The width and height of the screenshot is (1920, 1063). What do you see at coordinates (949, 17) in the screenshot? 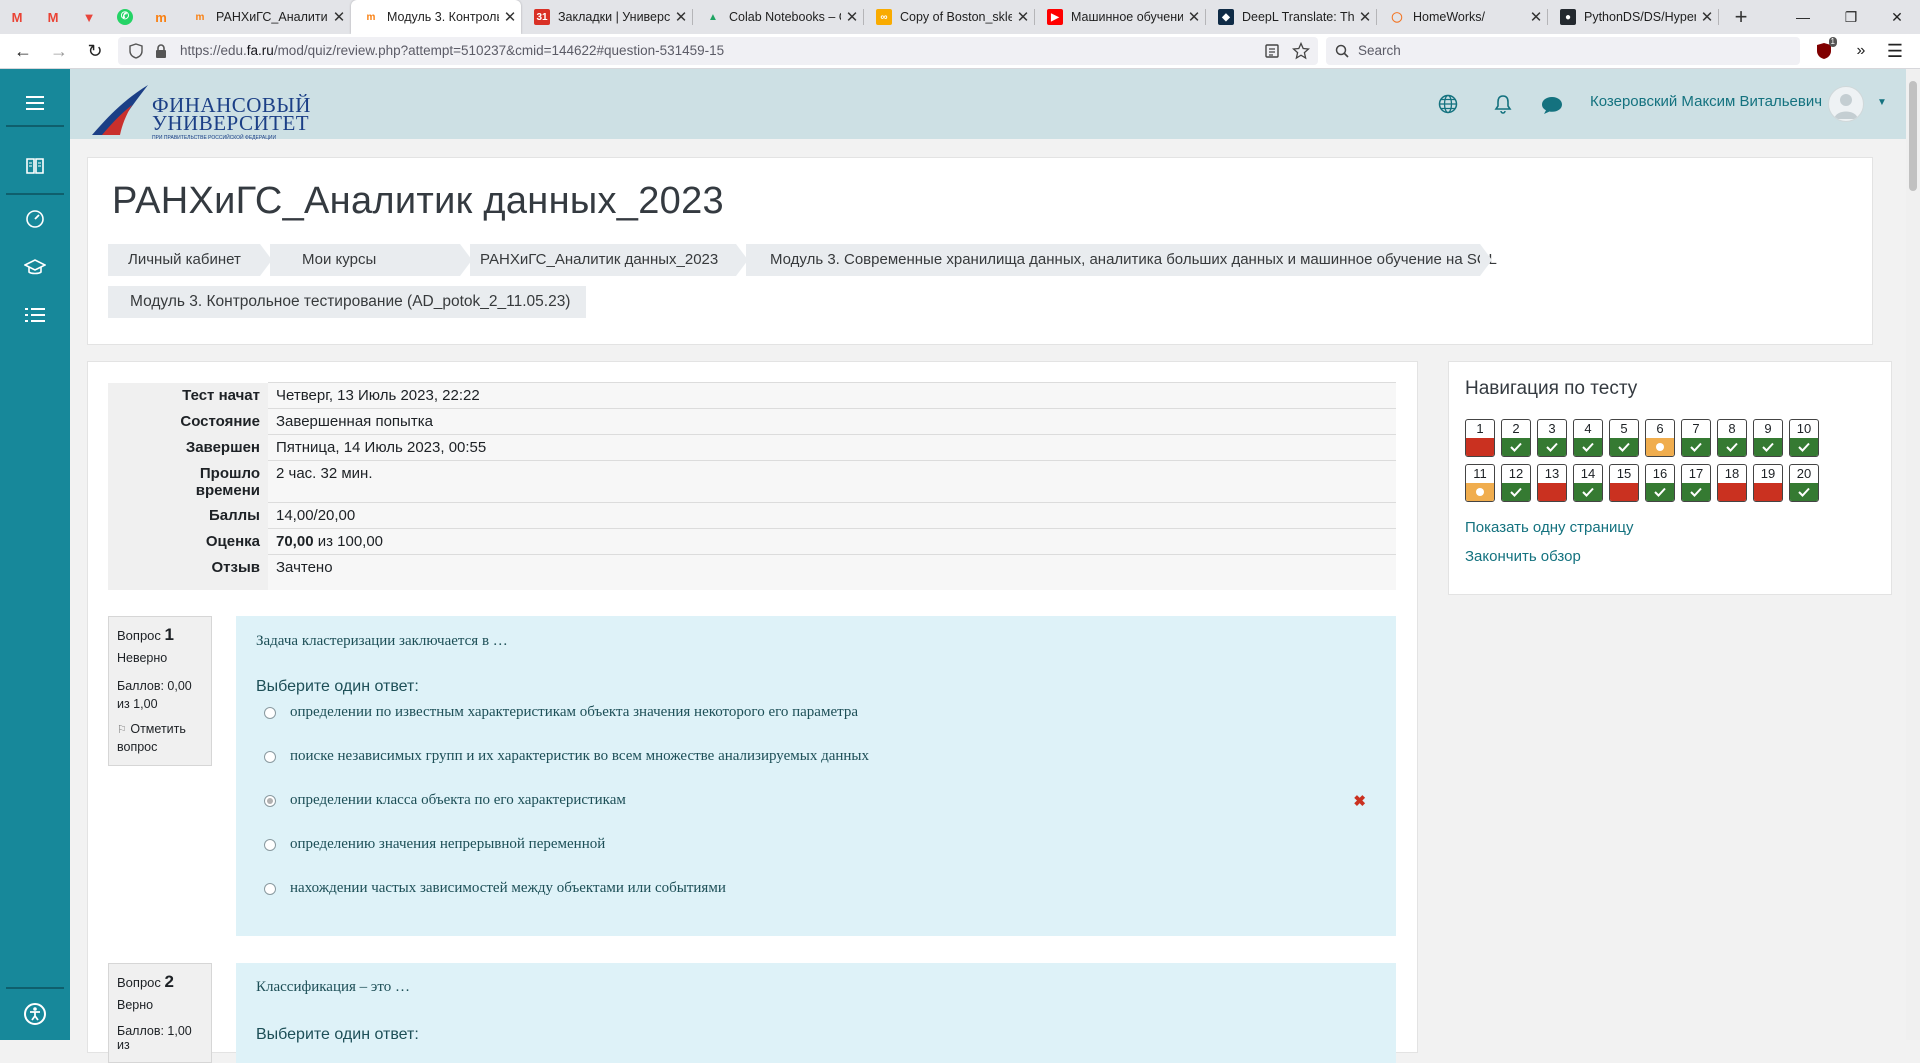
I see `browser-tab: ∞ Copy of Boston_sklearn✕` at bounding box center [949, 17].